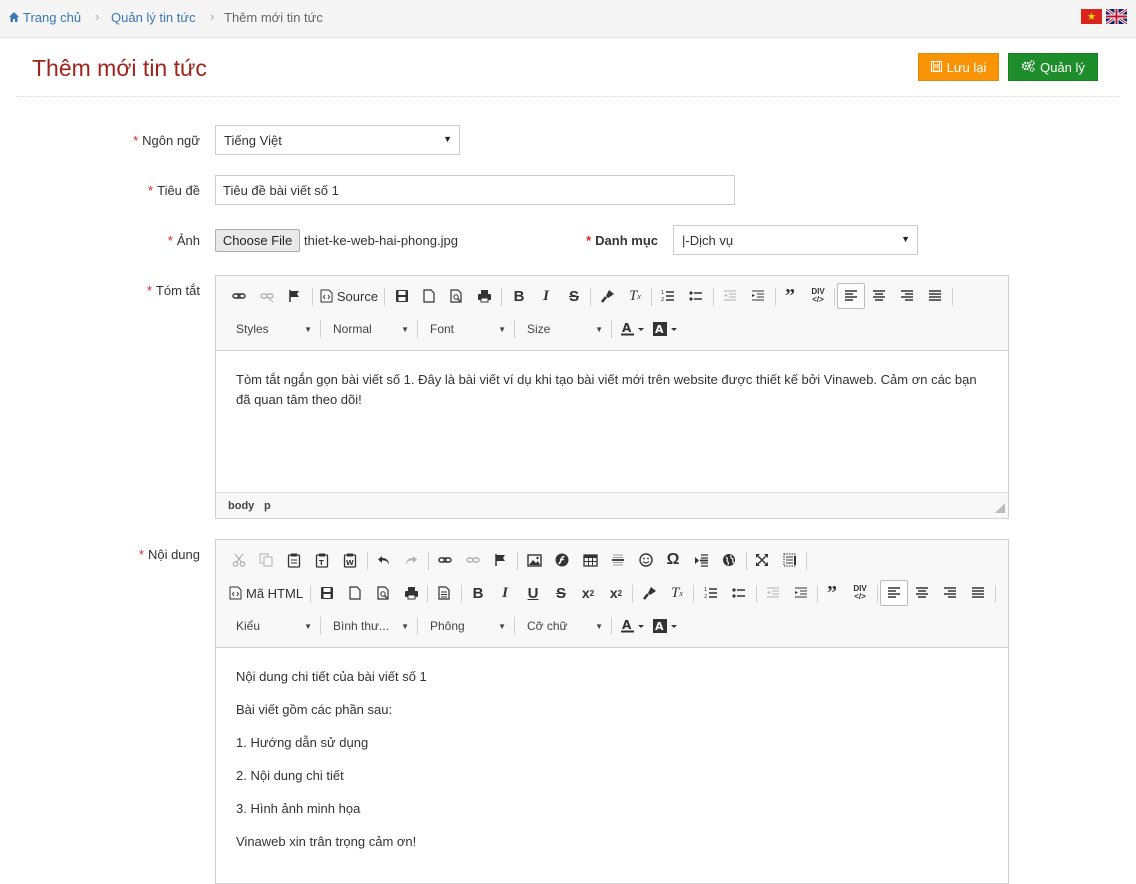  What do you see at coordinates (444, 593) in the screenshot?
I see `templates-icon` at bounding box center [444, 593].